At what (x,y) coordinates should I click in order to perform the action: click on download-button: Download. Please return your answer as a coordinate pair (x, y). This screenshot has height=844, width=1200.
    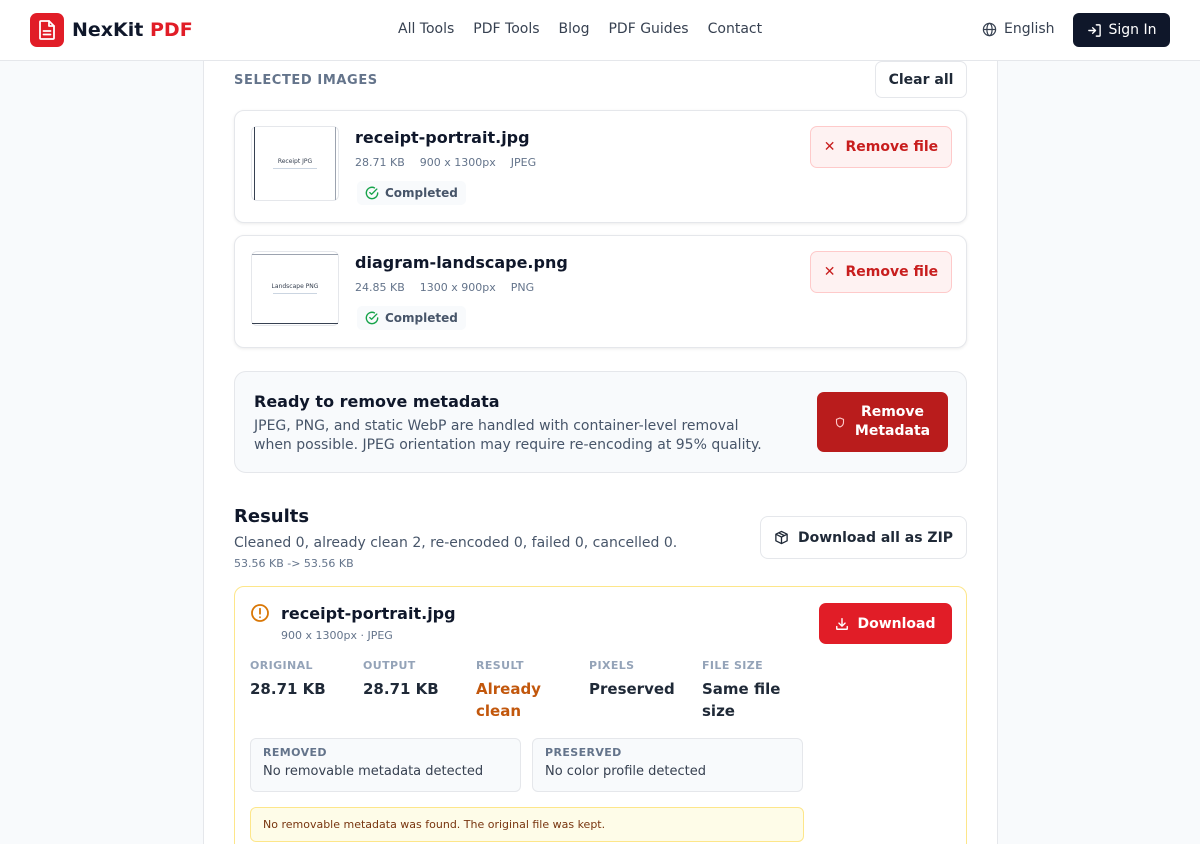
    Looking at the image, I should click on (885, 623).